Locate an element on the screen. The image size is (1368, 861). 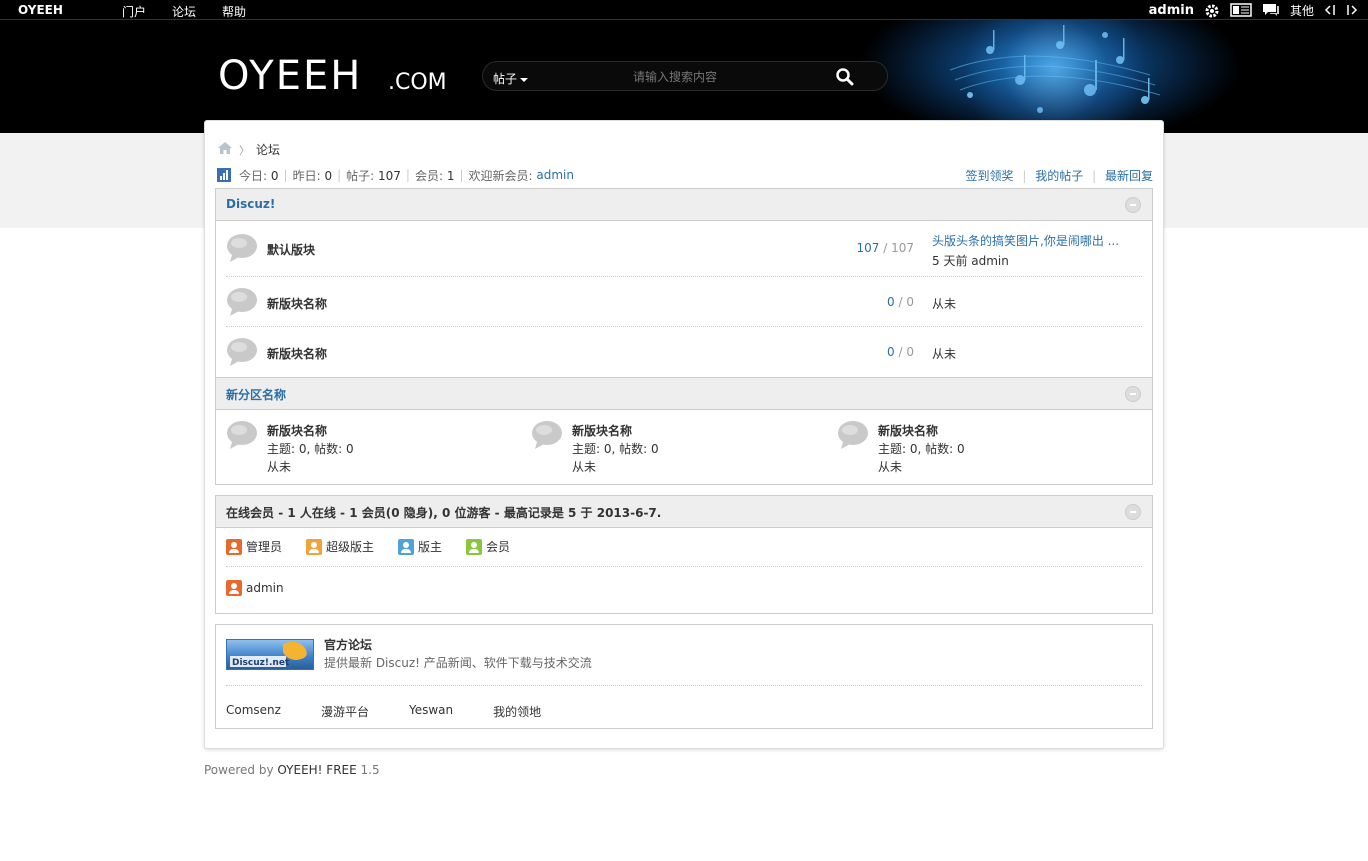
nav-forum: 论坛 is located at coordinates (184, 11).